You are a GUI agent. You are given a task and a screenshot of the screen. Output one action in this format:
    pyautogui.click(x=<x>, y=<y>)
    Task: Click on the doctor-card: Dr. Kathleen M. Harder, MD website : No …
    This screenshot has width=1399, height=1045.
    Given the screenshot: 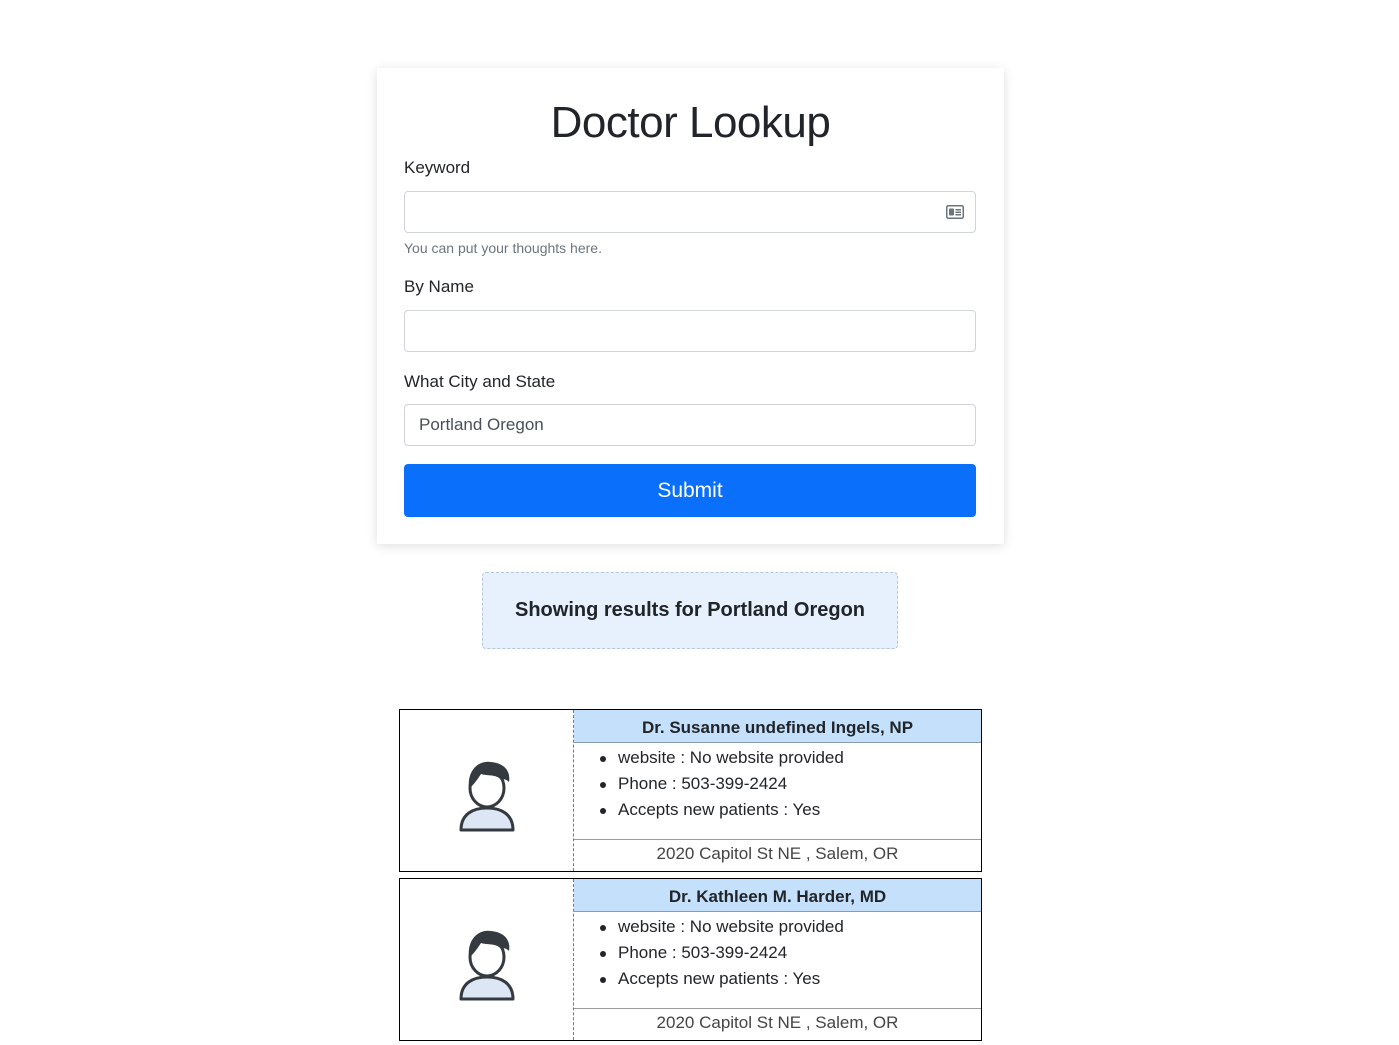 What is the action you would take?
    pyautogui.click(x=690, y=959)
    